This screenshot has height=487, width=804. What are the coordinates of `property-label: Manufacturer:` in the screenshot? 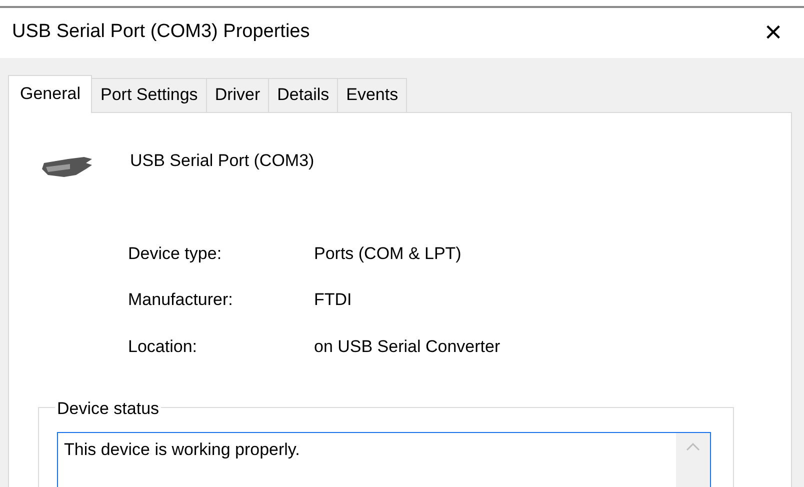 It's located at (181, 300).